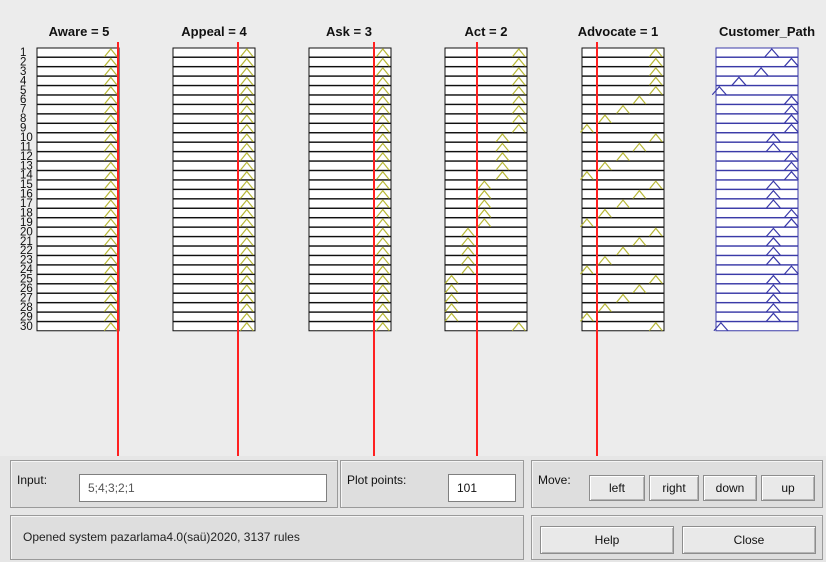  What do you see at coordinates (214, 31) in the screenshot?
I see `column-header: Appeal = 4` at bounding box center [214, 31].